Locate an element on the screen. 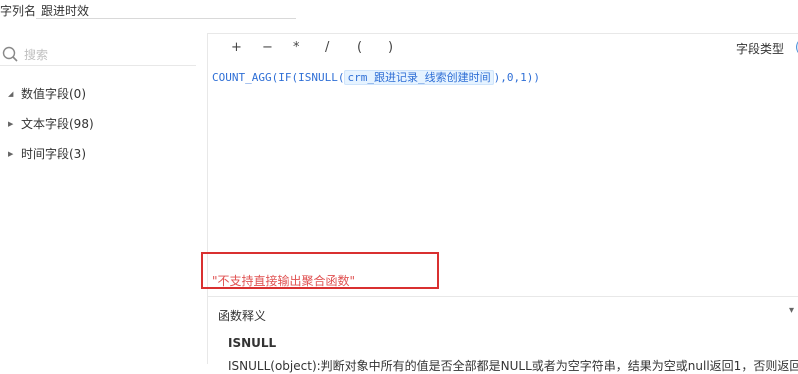 Image resolution: width=798 pixels, height=374 pixels. toolbar-divider is located at coordinates (503, 33).